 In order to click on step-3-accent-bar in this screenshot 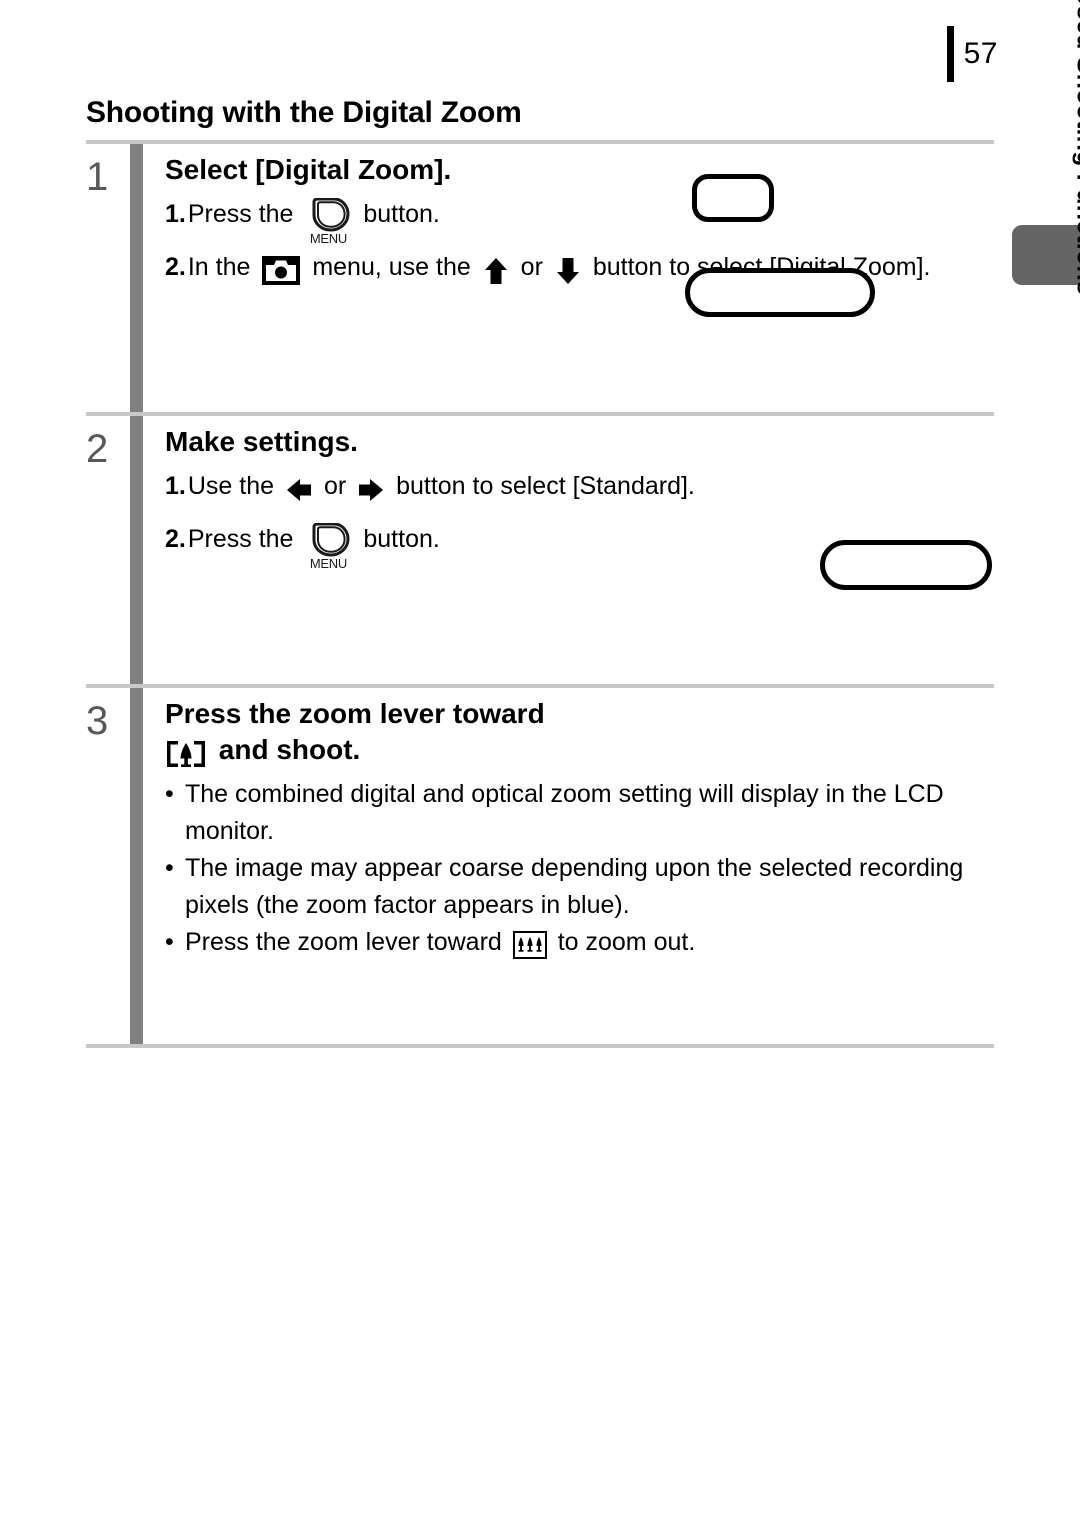, I will do `click(136, 866)`.